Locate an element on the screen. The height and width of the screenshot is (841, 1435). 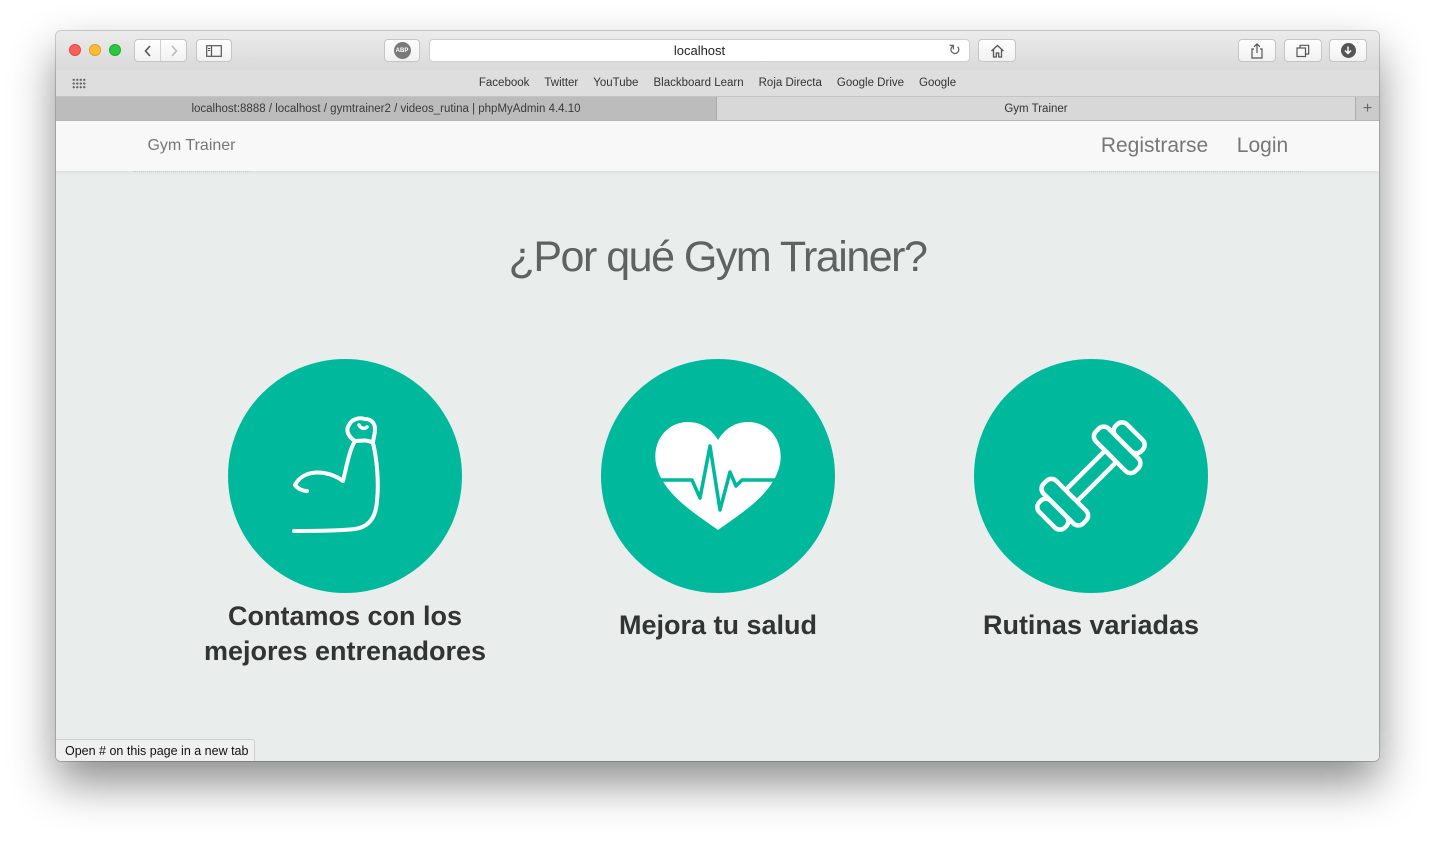
flexed-arm-icon is located at coordinates (336, 474).